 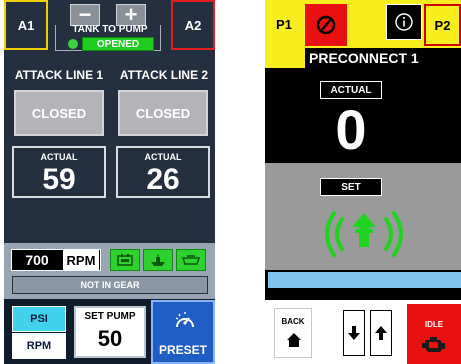 What do you see at coordinates (184, 320) in the screenshot?
I see `gauge-icon` at bounding box center [184, 320].